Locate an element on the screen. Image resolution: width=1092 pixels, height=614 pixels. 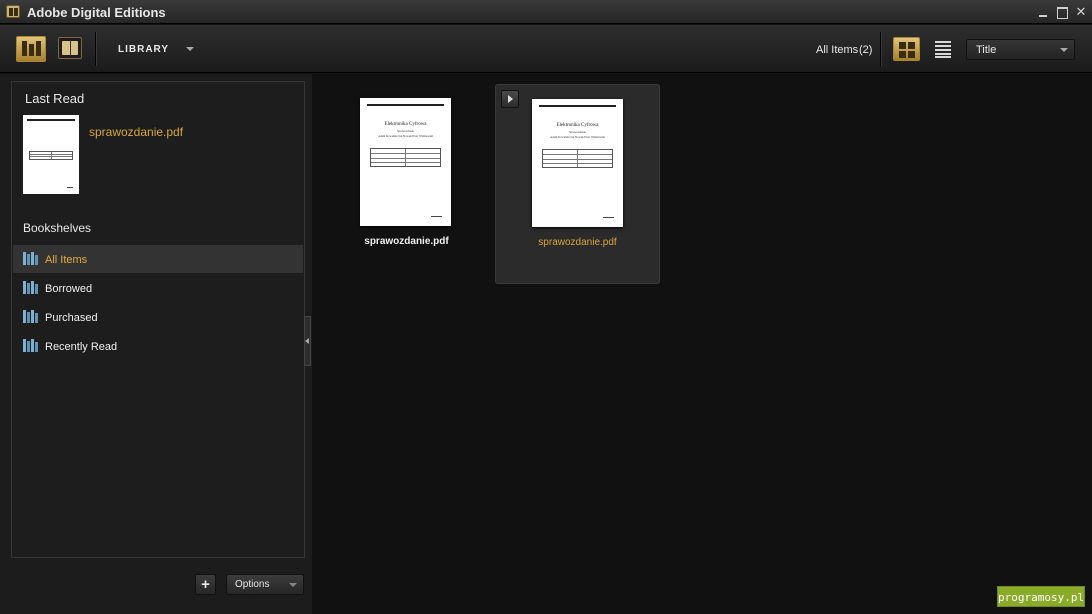
book-app-icon is located at coordinates (13, 11).